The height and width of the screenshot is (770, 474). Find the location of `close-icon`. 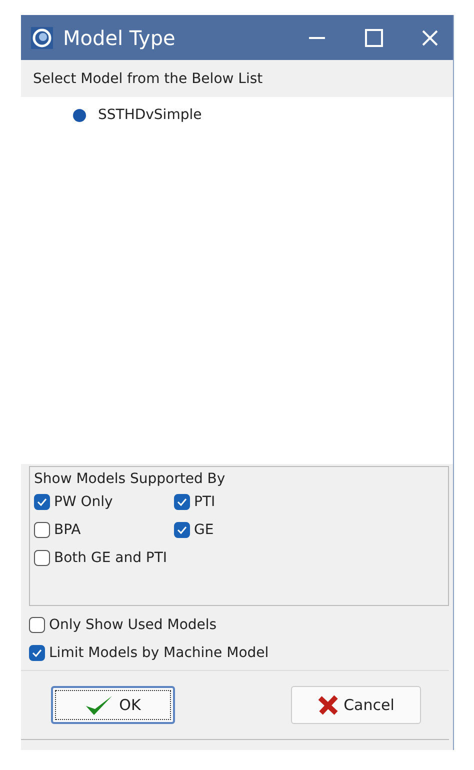

close-icon is located at coordinates (430, 37).